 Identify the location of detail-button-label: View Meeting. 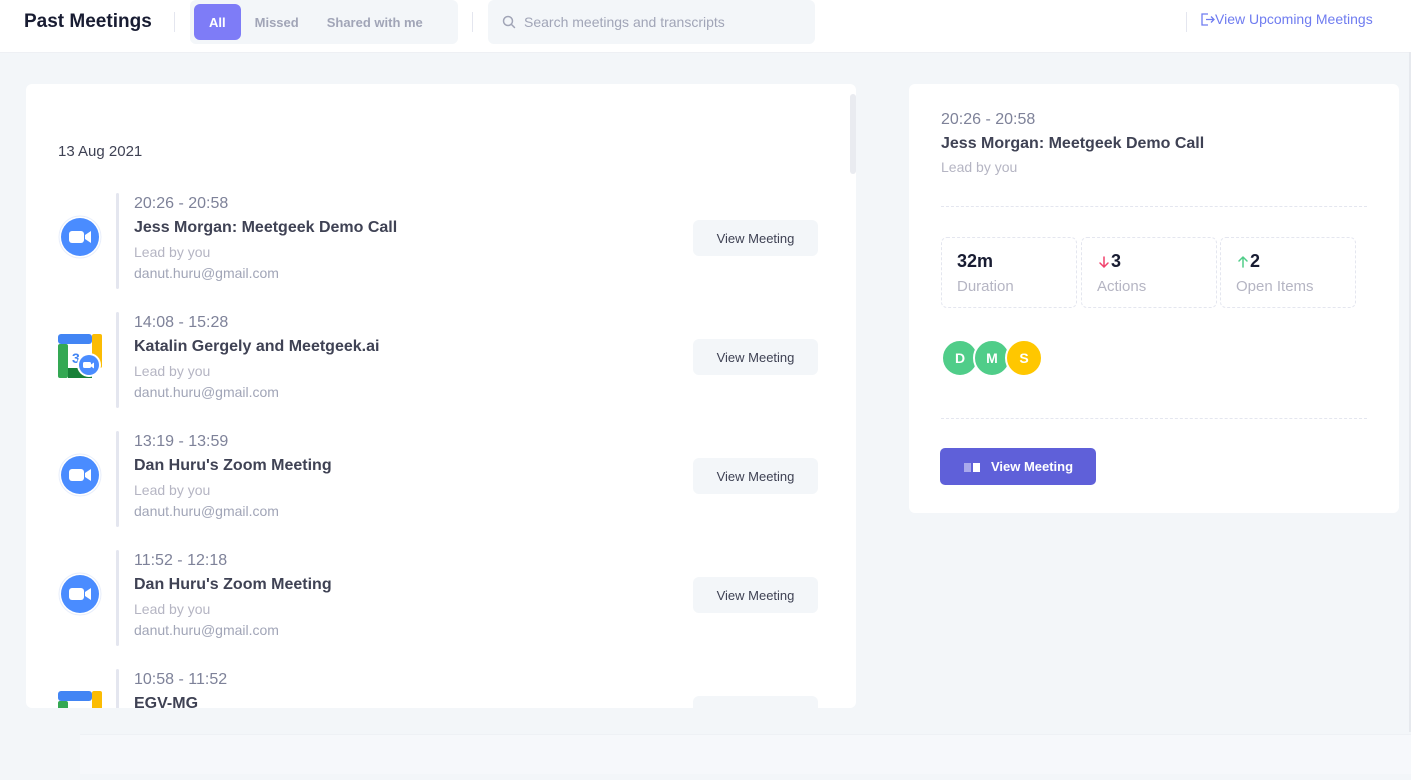
(1032, 466).